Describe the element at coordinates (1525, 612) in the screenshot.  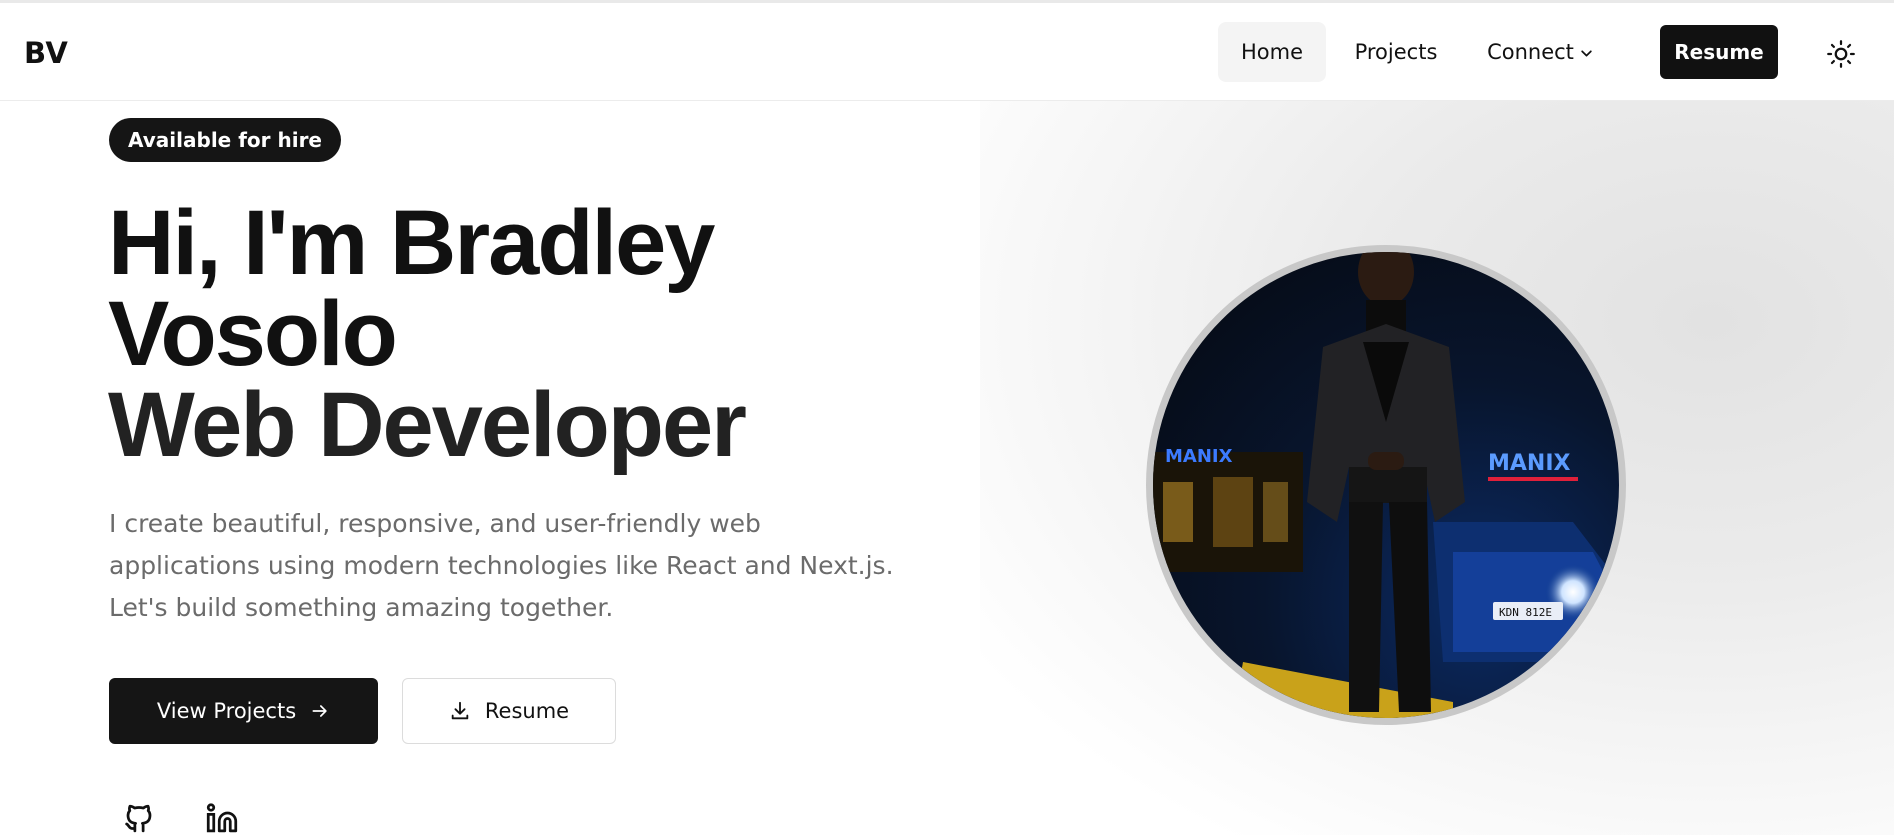
I see `license-plate: KDN 812E` at that location.